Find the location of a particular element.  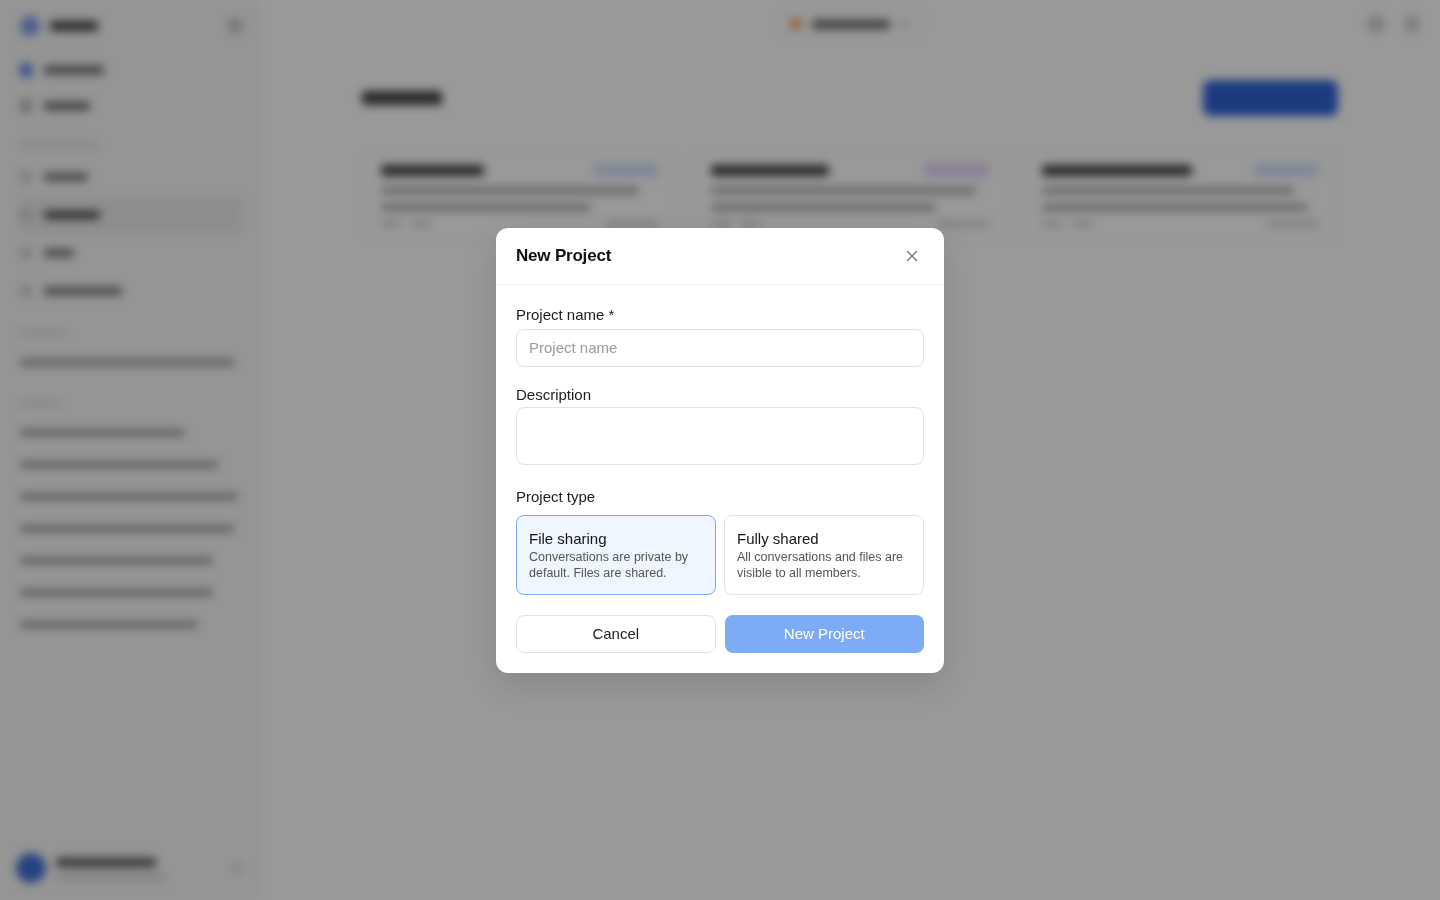

textarea-field is located at coordinates (720, 435).